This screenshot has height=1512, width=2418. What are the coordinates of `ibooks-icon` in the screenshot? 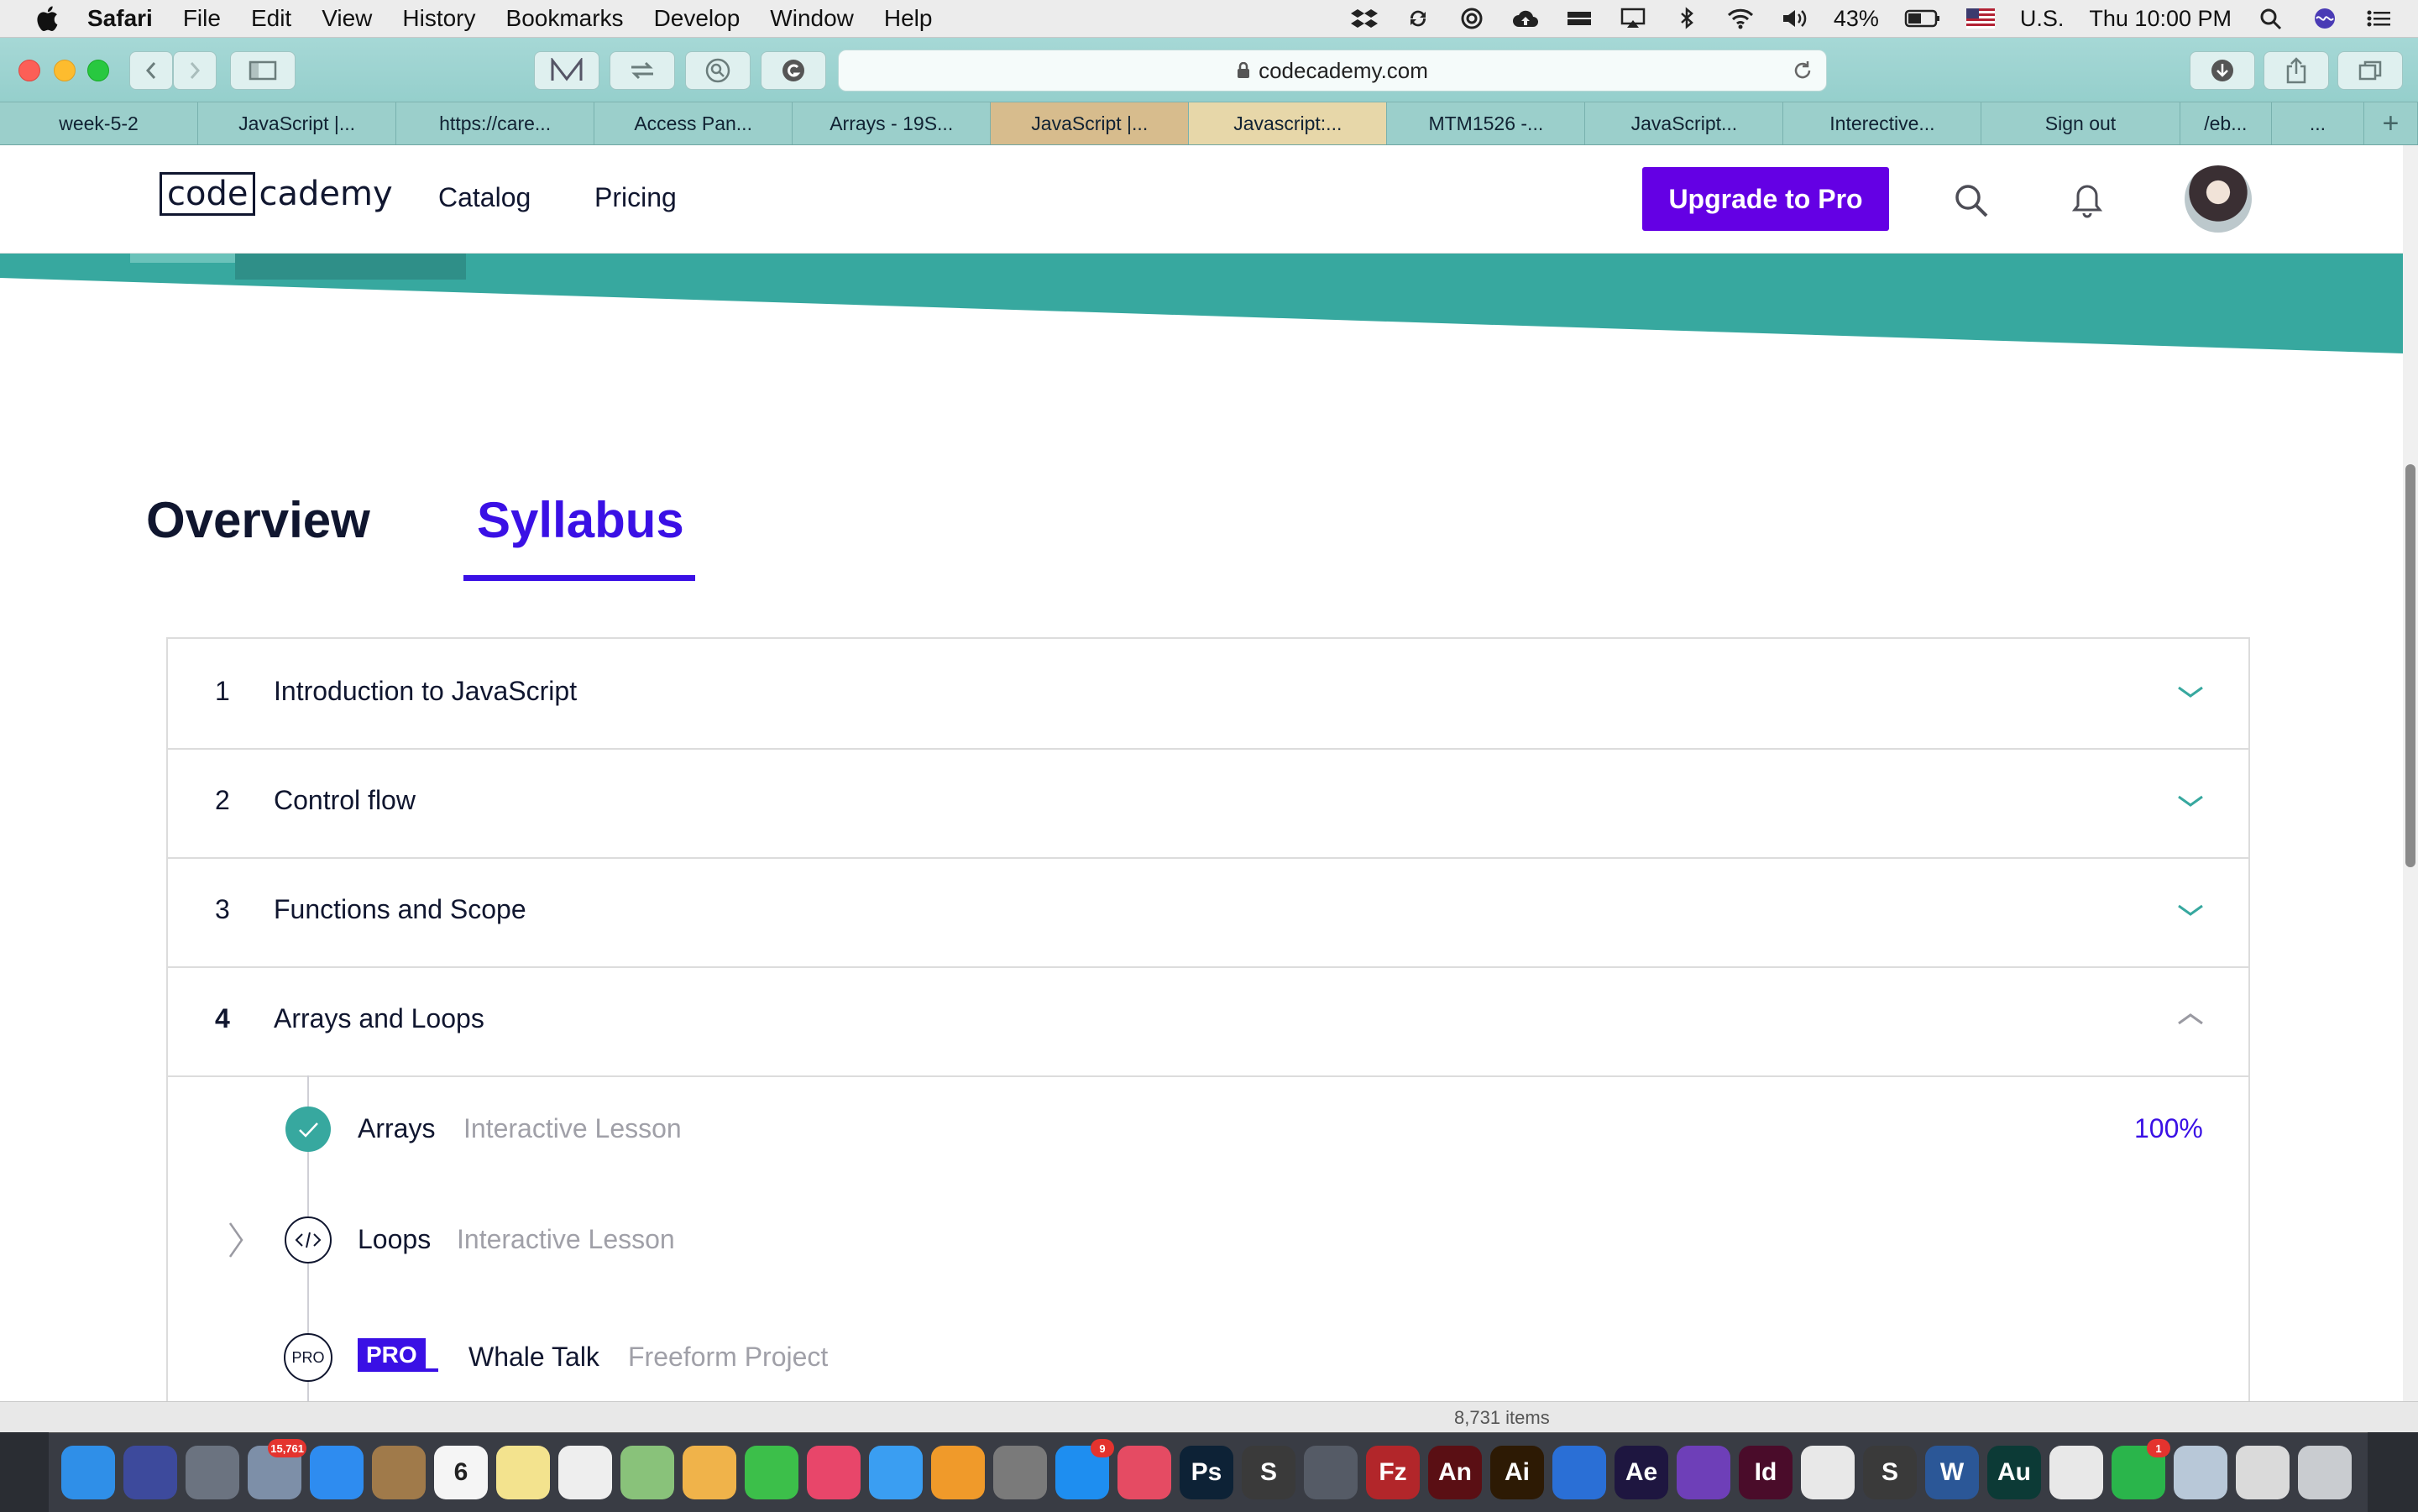 It's located at (958, 1472).